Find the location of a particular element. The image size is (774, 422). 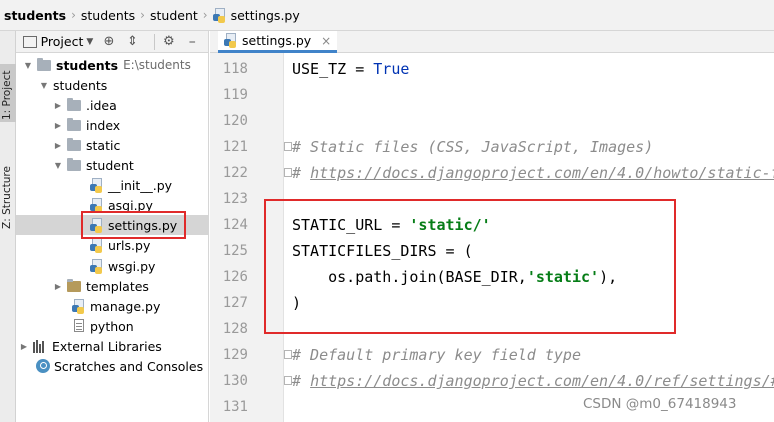

tree-item-external-libraries: ▶ External Libraries is located at coordinates (112, 346).